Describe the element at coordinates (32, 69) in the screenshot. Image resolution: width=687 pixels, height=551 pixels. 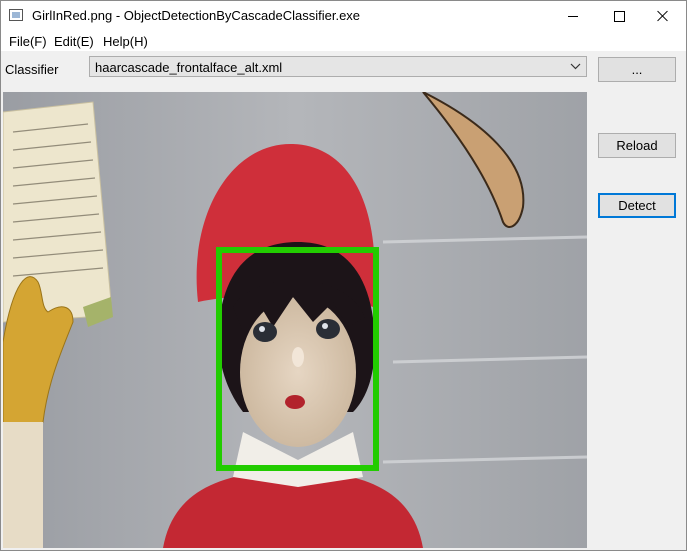
I see `classifier-label: Classifier` at that location.